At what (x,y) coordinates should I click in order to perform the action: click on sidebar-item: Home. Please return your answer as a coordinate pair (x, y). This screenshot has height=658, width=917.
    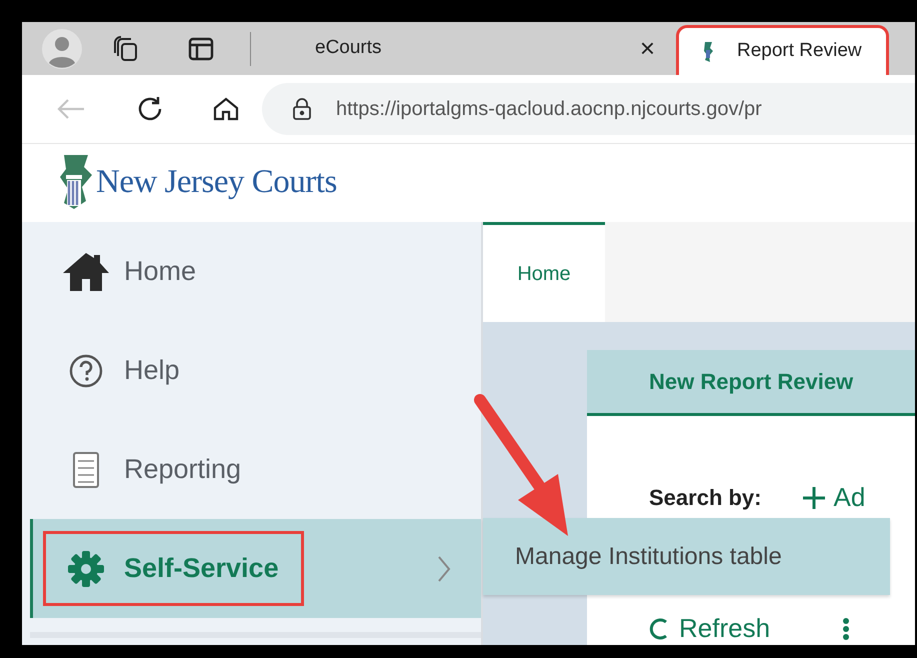
    Looking at the image, I should click on (255, 271).